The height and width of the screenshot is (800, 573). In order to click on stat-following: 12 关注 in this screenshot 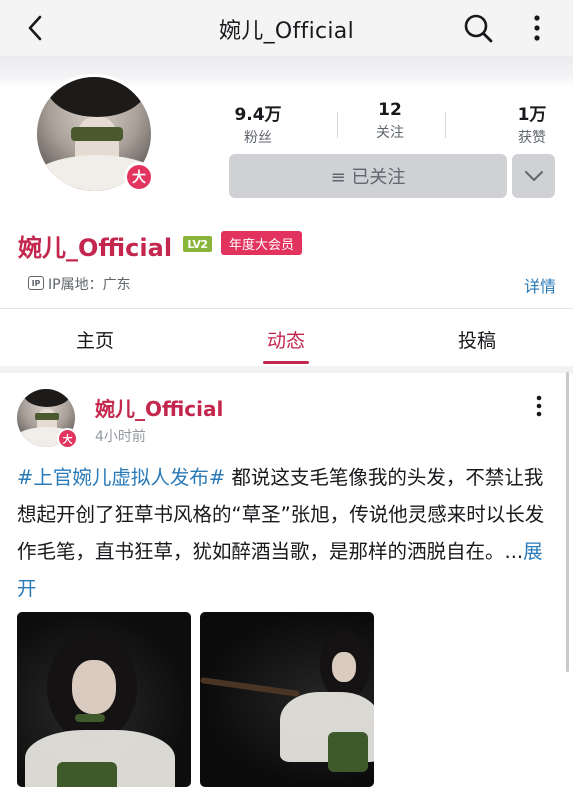, I will do `click(390, 121)`.